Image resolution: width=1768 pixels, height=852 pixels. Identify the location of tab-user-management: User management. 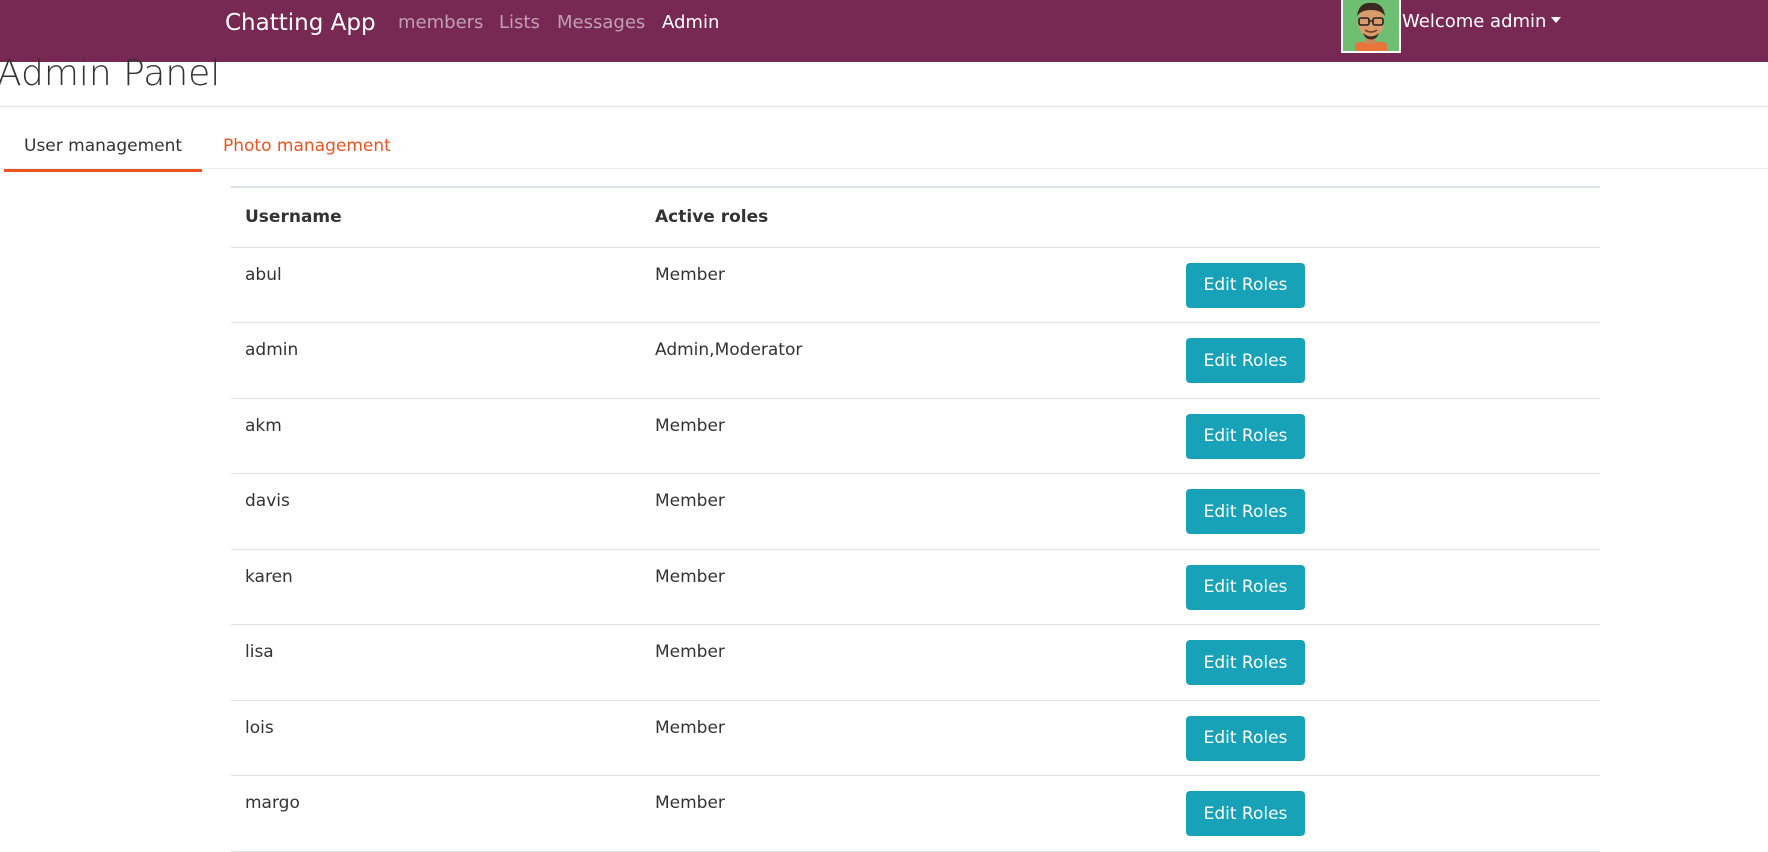
(103, 152).